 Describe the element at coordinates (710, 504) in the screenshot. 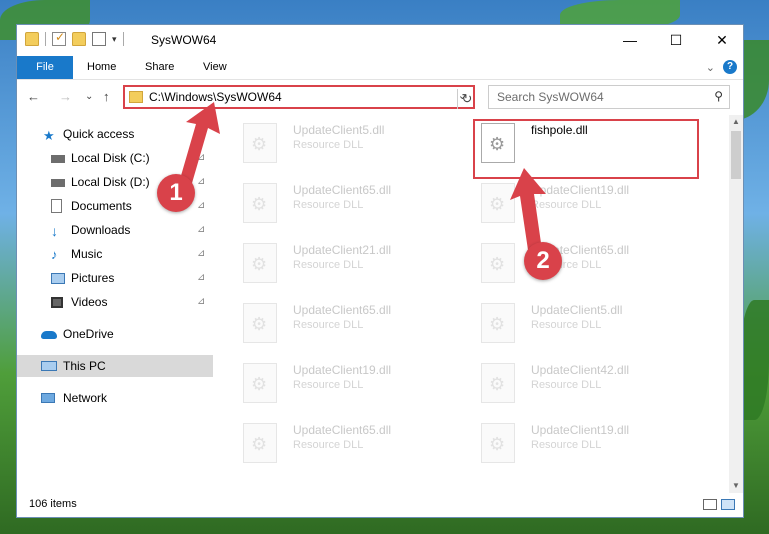

I see `details-view-icon` at that location.